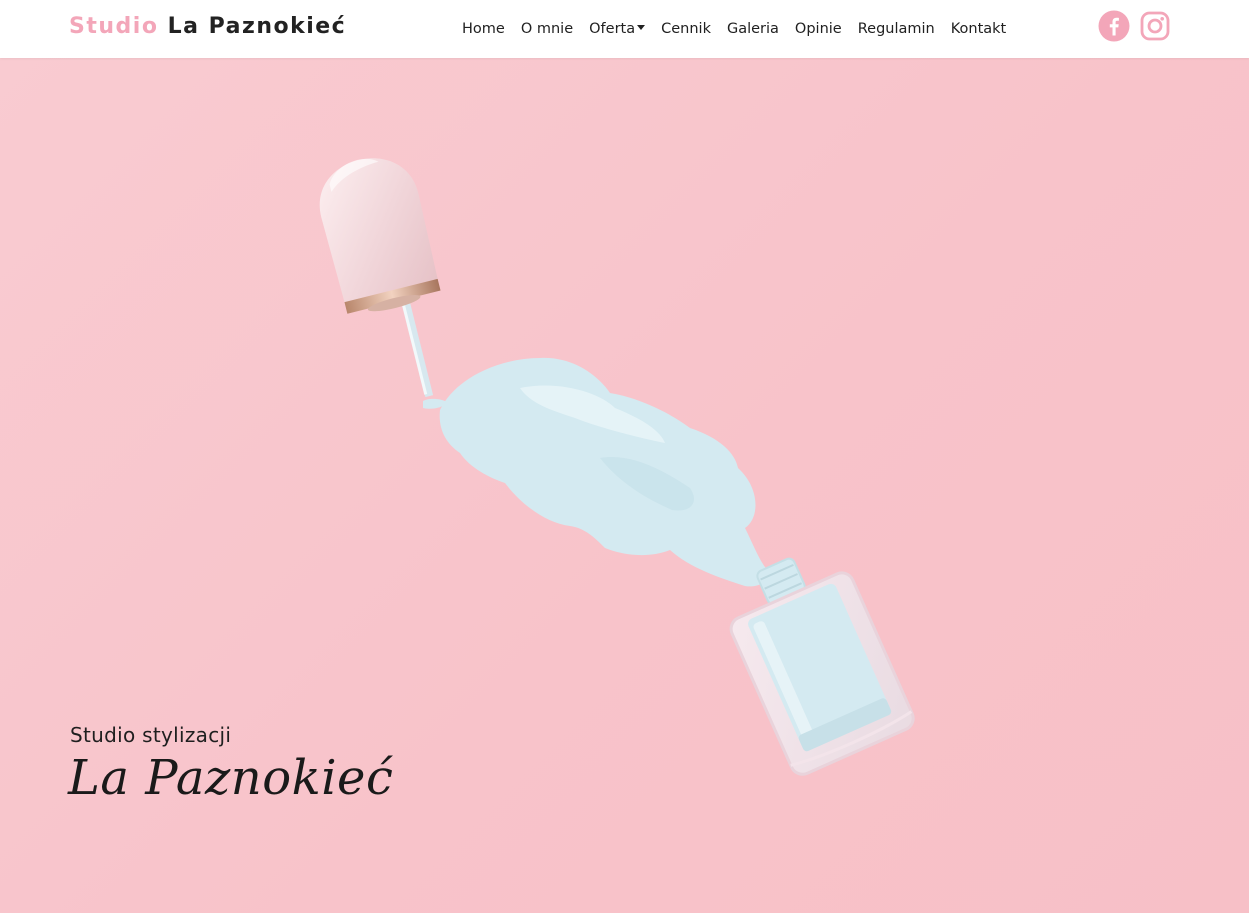 This screenshot has height=913, width=1249. Describe the element at coordinates (483, 29) in the screenshot. I see `nav-link-home: Home` at that location.